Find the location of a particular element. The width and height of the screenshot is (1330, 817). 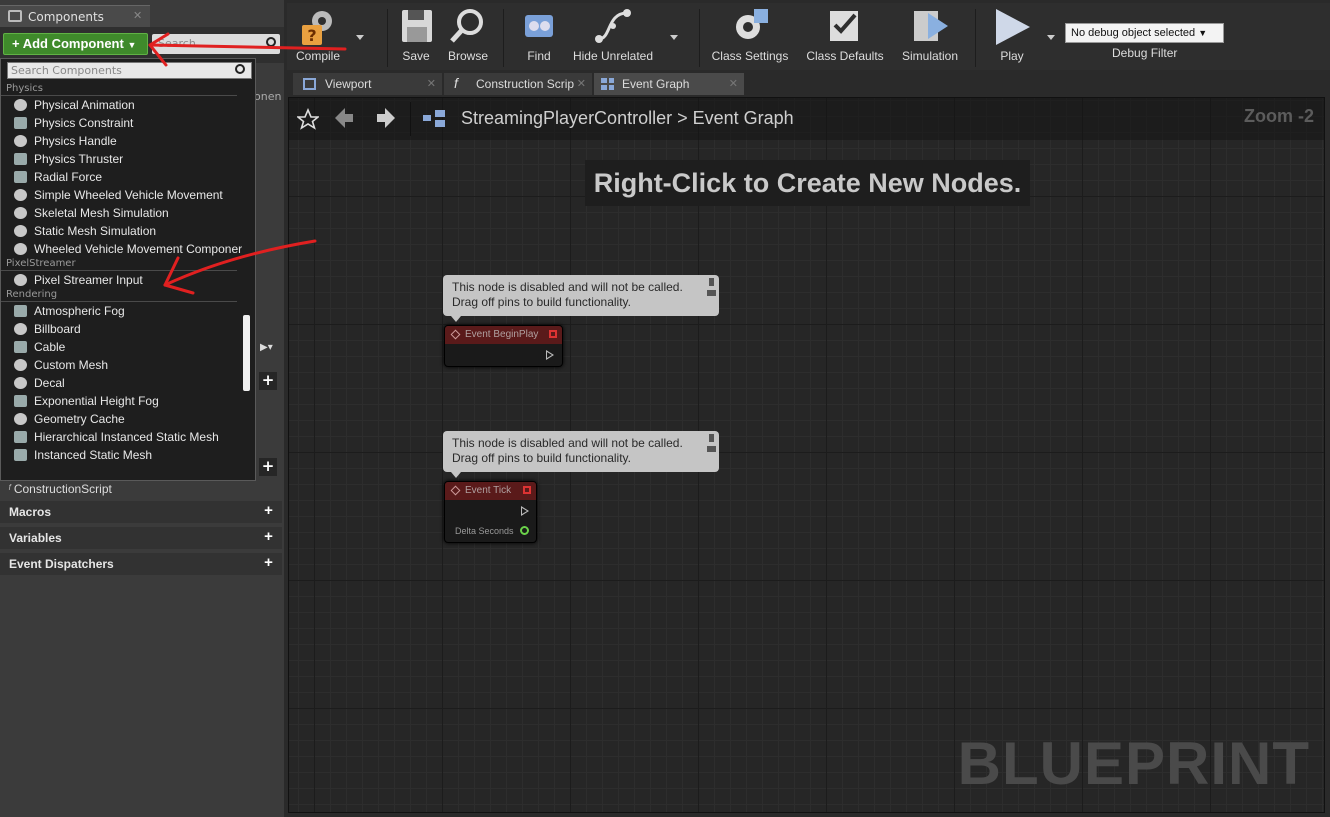

hide-unrelated-button: Hide Unrelated is located at coordinates (613, 35).